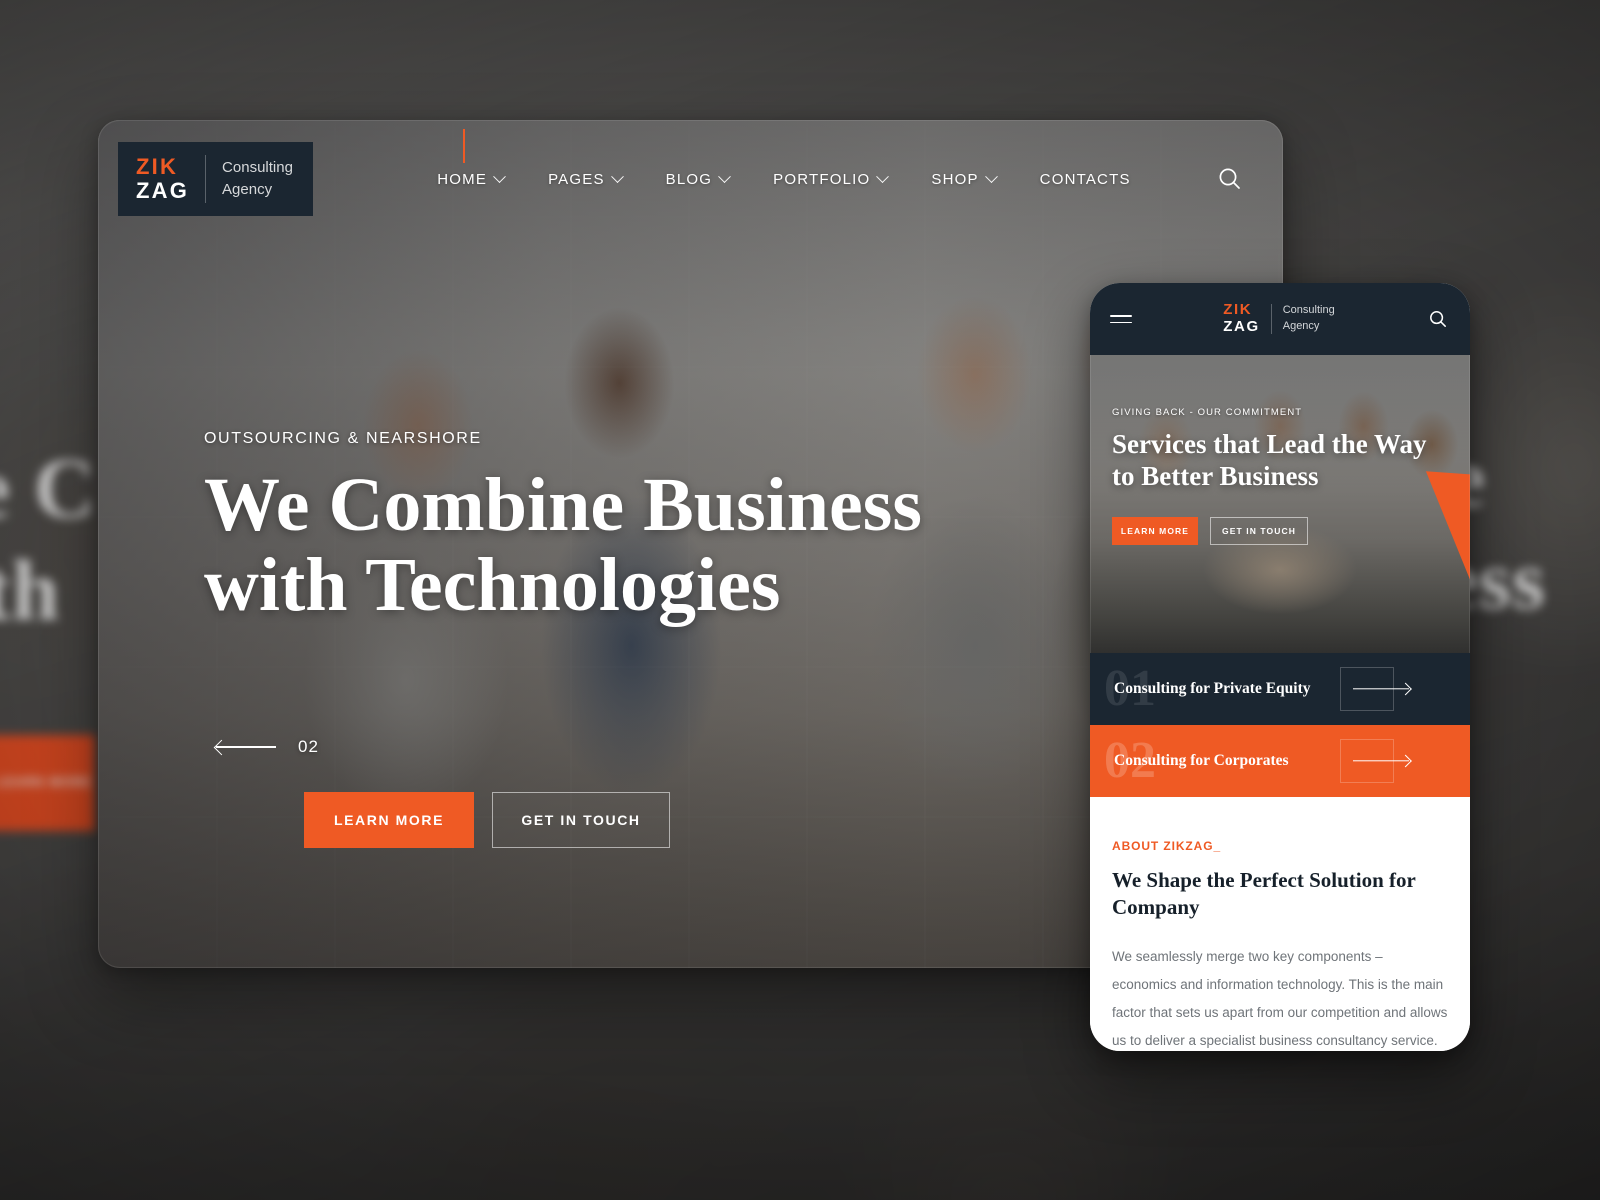  I want to click on mobile-logo-tagline-line2: Agency, so click(1301, 326).